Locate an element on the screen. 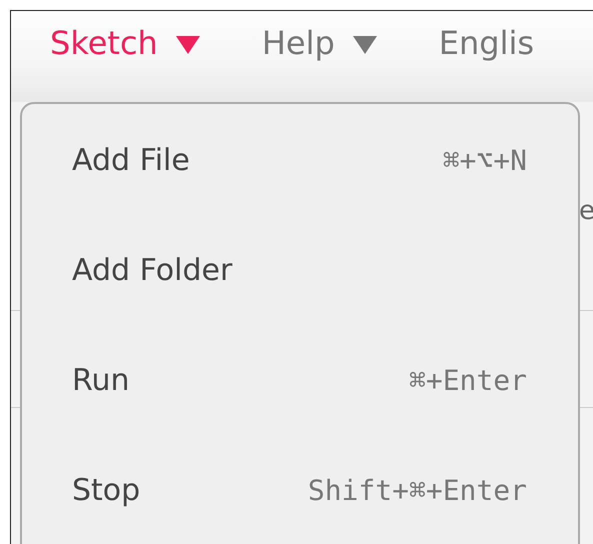  nav-menu-item: Englis is located at coordinates (486, 43).